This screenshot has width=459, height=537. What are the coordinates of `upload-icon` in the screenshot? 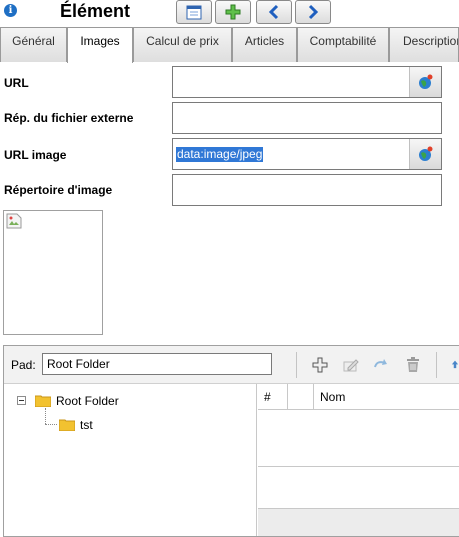 It's located at (455, 364).